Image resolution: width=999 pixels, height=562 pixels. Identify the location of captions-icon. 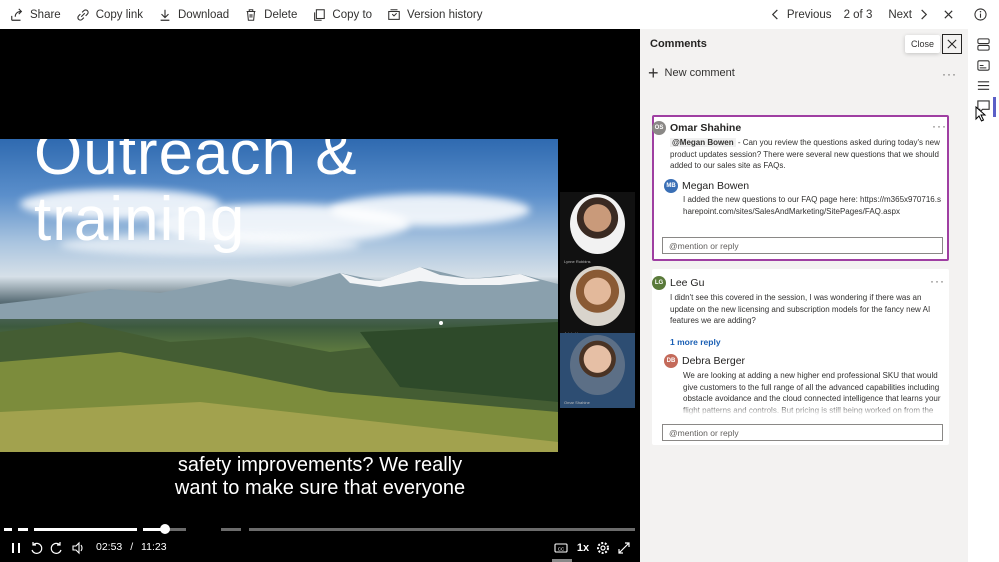
(983, 65).